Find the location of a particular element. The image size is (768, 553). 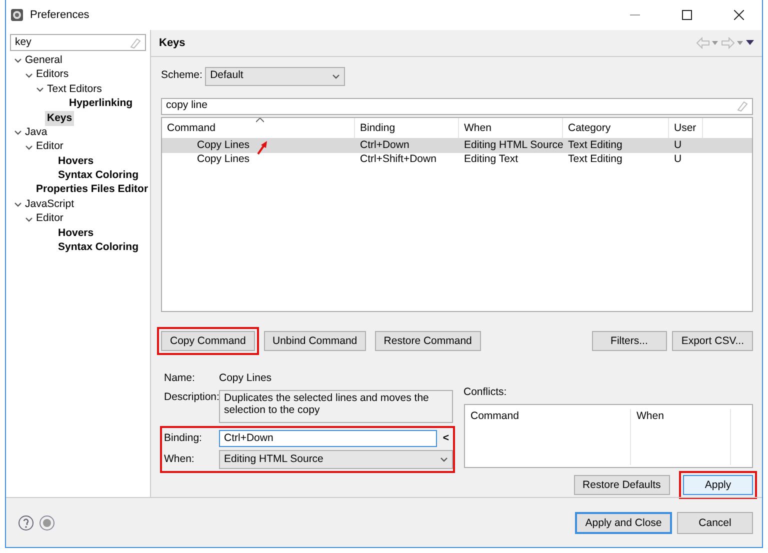

app-icon is located at coordinates (17, 15).